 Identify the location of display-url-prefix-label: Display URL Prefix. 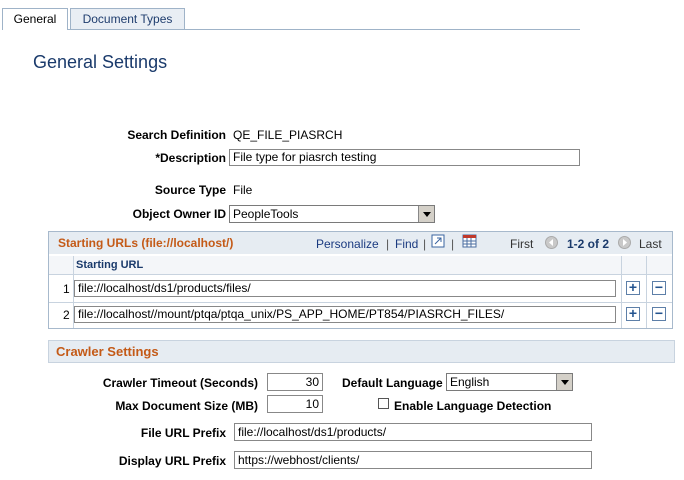
(172, 461).